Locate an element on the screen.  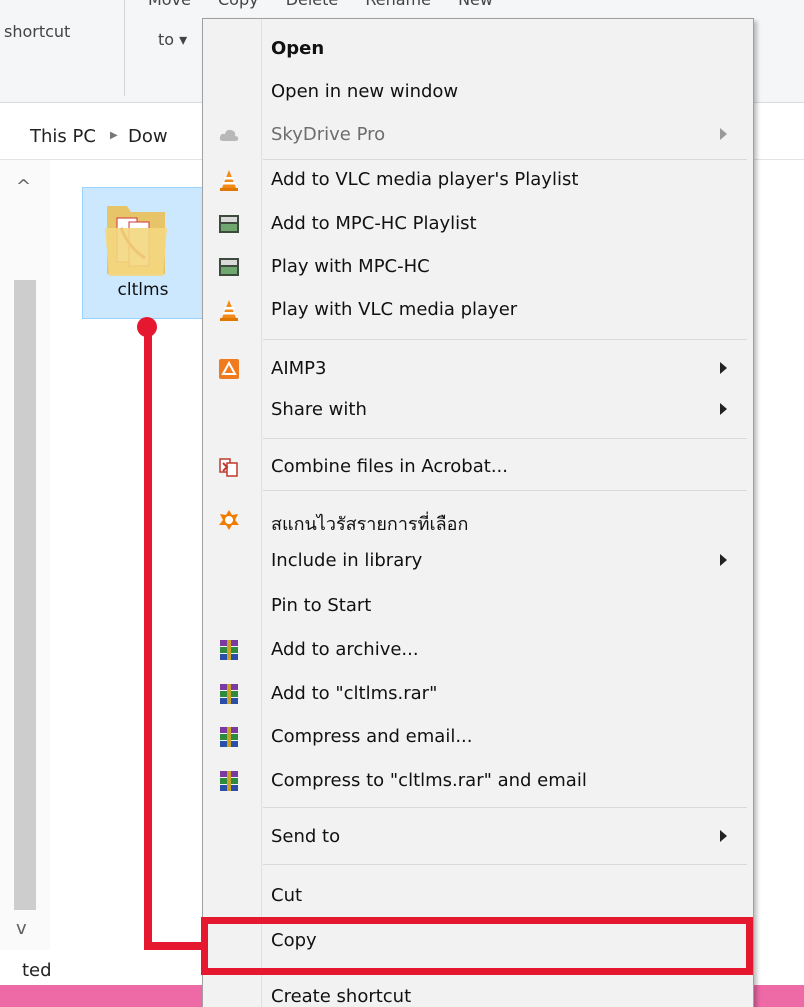
acrobat-combine-icon is located at coordinates (228, 467).